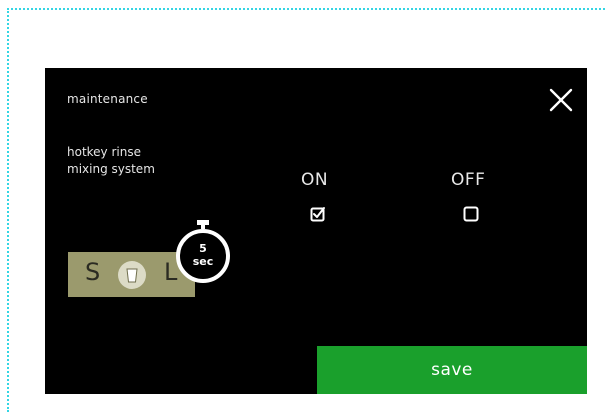 Image resolution: width=608 pixels, height=418 pixels. What do you see at coordinates (203, 248) in the screenshot?
I see `timer-value: 5` at bounding box center [203, 248].